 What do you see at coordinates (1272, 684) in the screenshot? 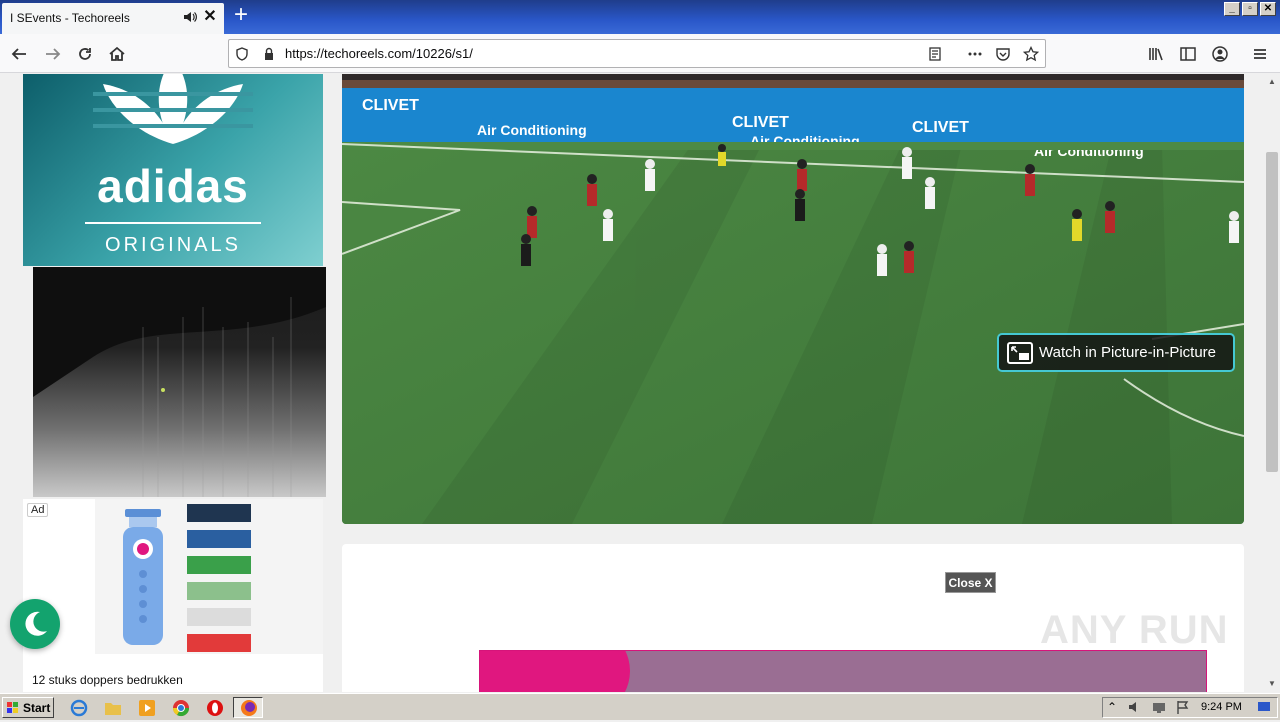
I see `scroll-down-arrow: ▼` at bounding box center [1272, 684].